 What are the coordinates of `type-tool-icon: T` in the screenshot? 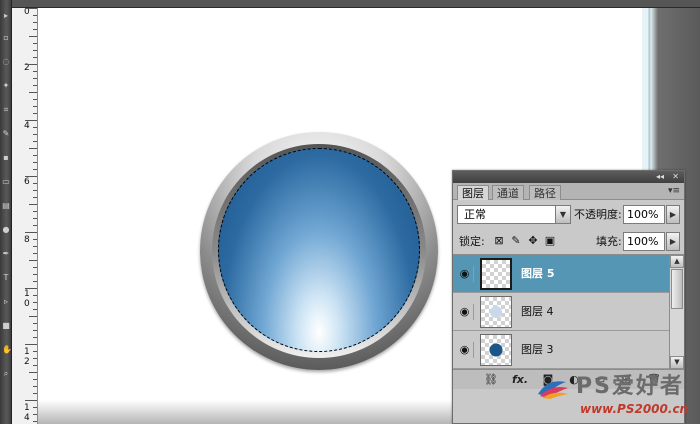 It's located at (6, 278).